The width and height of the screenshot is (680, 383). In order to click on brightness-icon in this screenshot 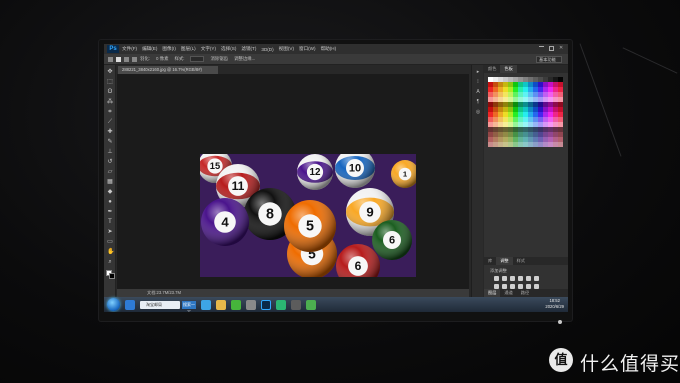, I will do `click(496, 278)`.